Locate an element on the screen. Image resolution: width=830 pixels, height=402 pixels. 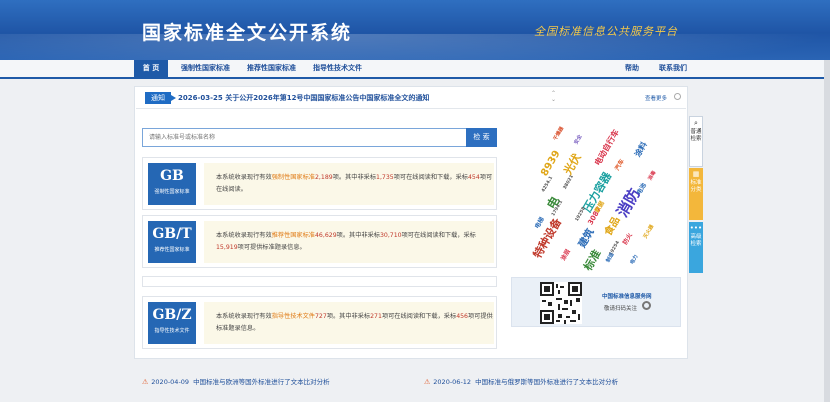
nav-guidance-documents: 指导性技术文件 is located at coordinates (337, 68).